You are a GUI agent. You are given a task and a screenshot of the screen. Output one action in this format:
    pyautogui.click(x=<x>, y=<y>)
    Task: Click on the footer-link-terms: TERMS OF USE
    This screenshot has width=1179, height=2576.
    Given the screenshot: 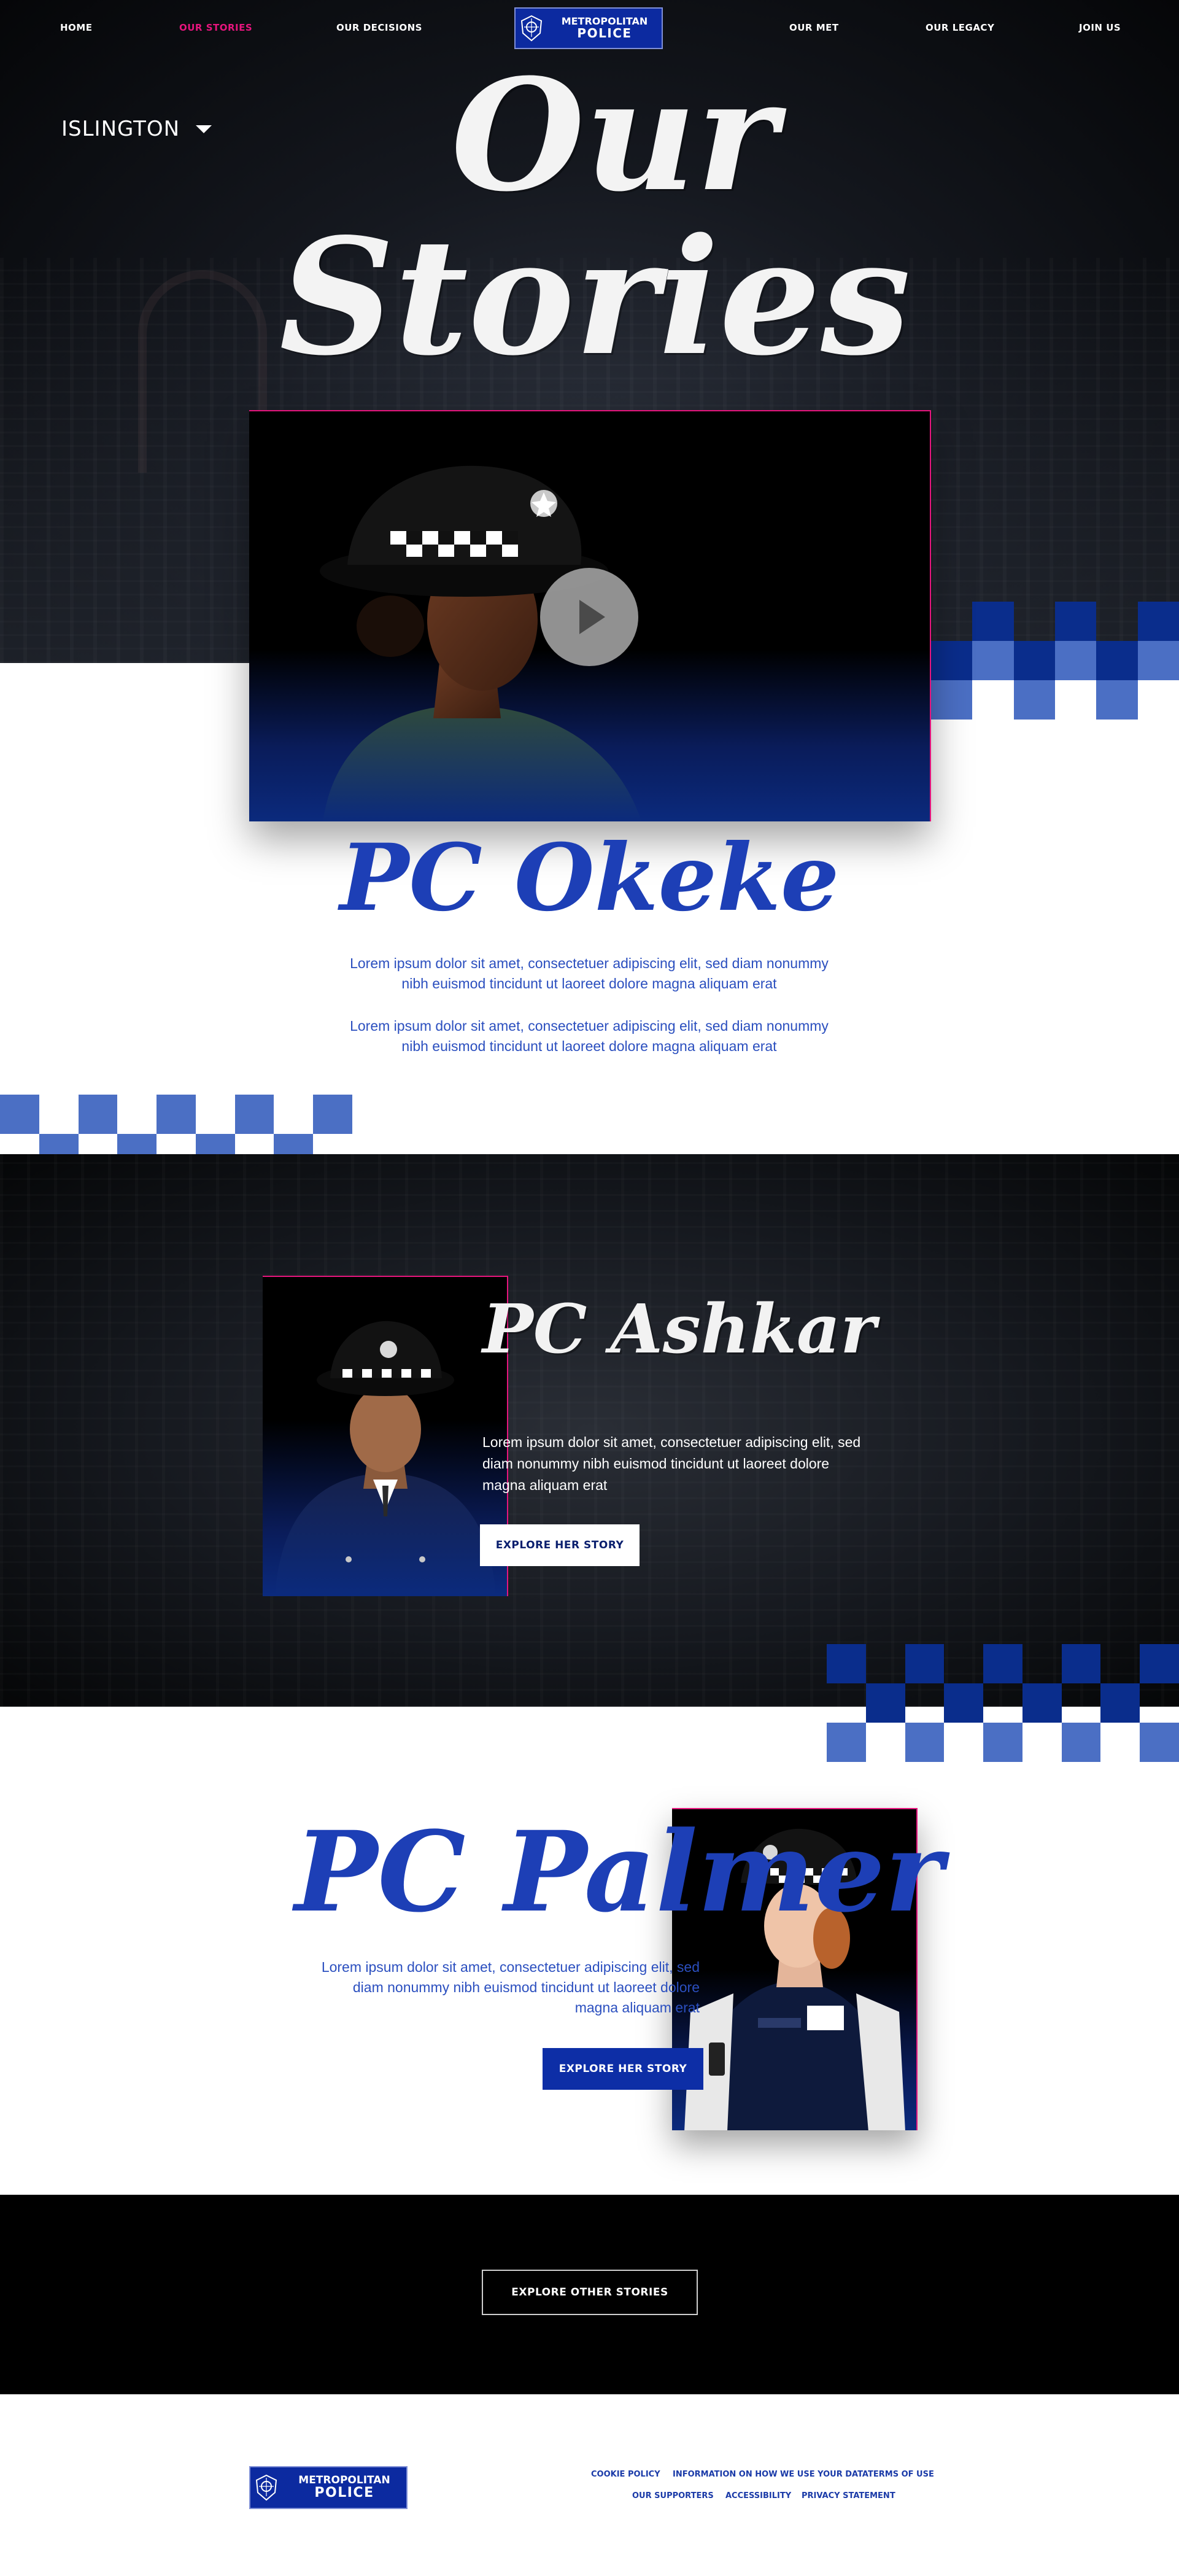 What is the action you would take?
    pyautogui.click(x=901, y=2474)
    